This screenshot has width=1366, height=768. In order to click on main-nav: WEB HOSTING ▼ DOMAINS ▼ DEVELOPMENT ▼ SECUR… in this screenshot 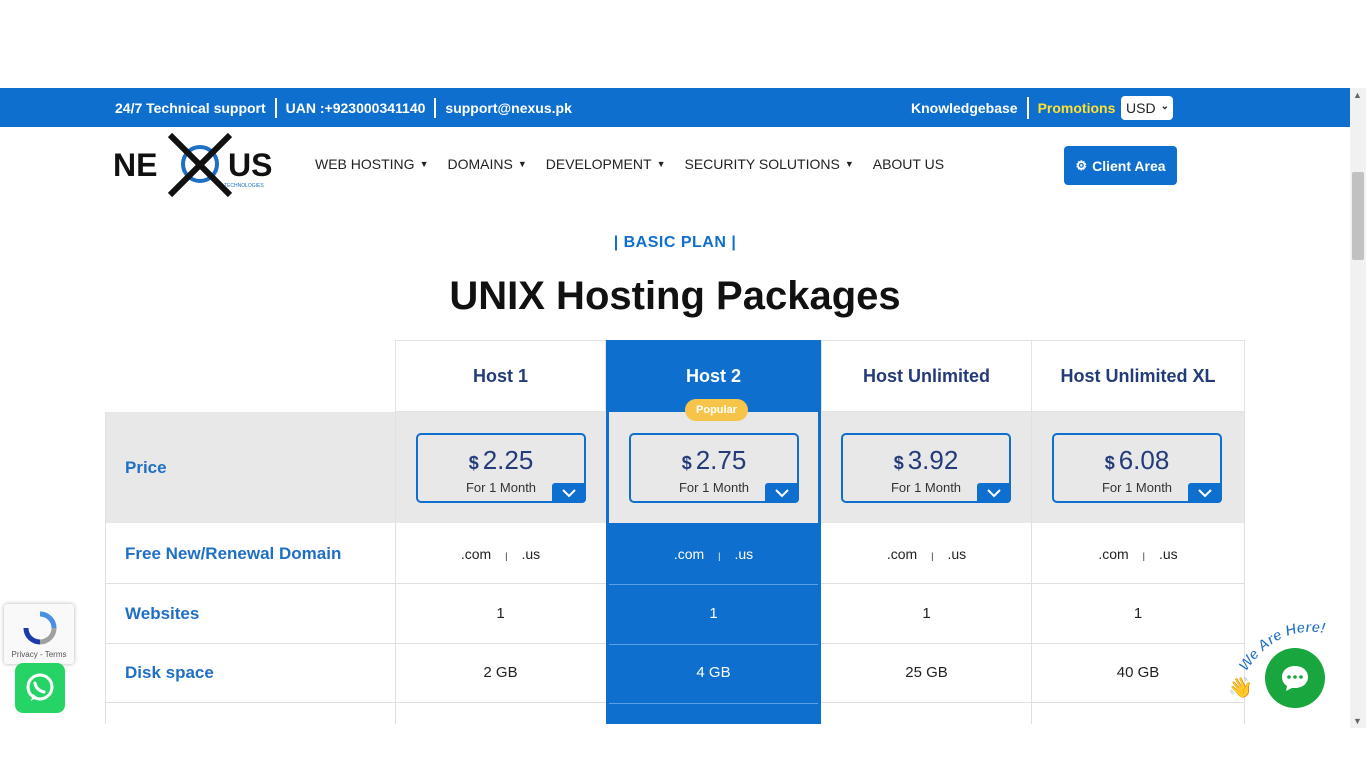, I will do `click(639, 164)`.